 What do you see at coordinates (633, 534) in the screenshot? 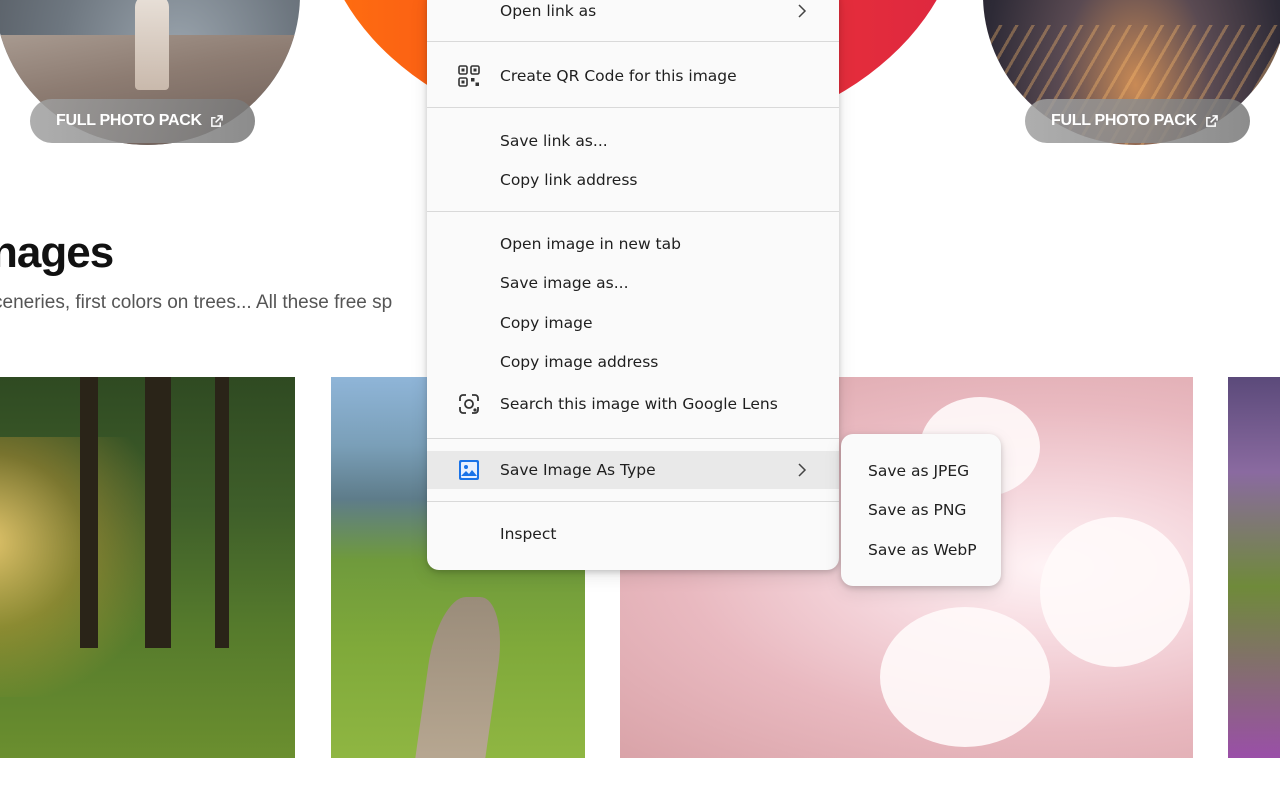
I see `menu-item-inspect: Inspect` at bounding box center [633, 534].